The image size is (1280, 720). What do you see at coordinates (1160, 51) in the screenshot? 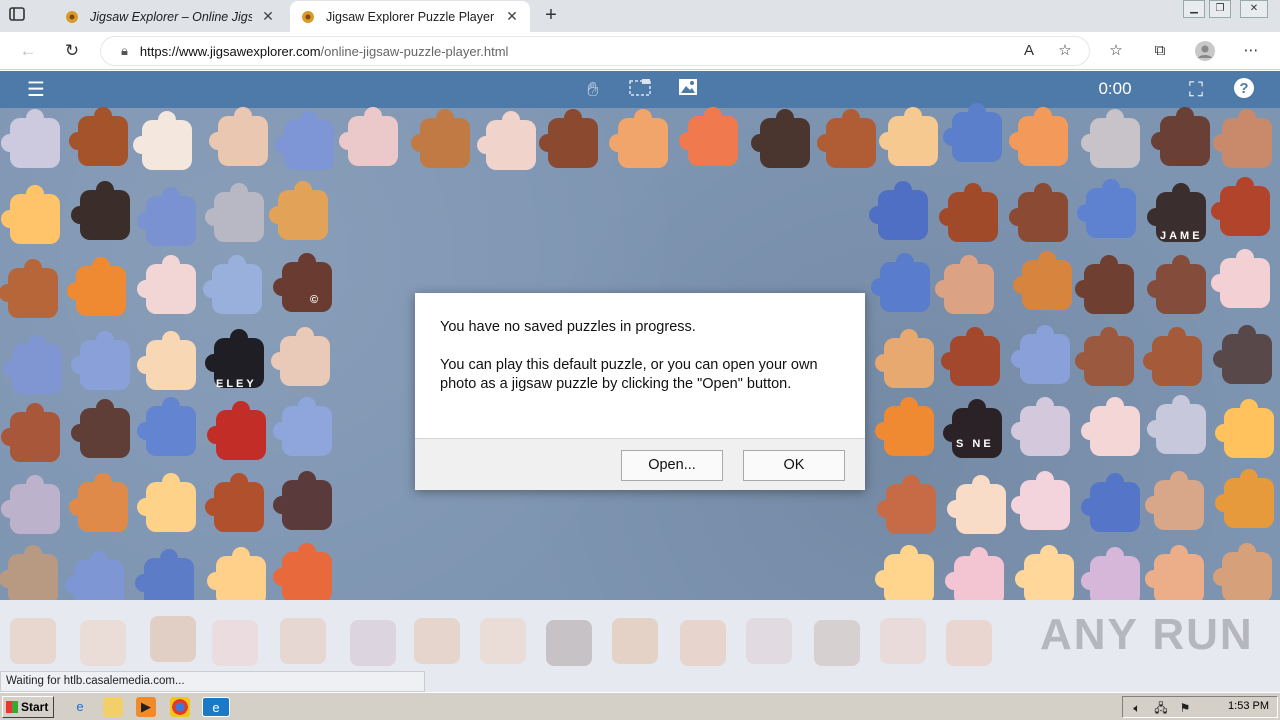
I see `collections-icon: ⧉` at bounding box center [1160, 51].